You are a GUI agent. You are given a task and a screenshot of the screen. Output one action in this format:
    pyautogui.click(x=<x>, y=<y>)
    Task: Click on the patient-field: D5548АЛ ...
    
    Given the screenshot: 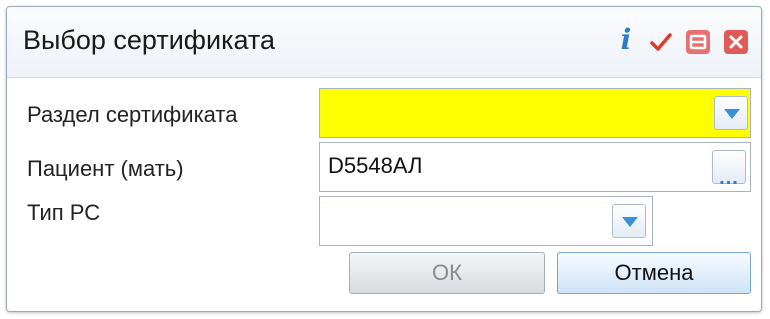 What is the action you would take?
    pyautogui.click(x=535, y=167)
    